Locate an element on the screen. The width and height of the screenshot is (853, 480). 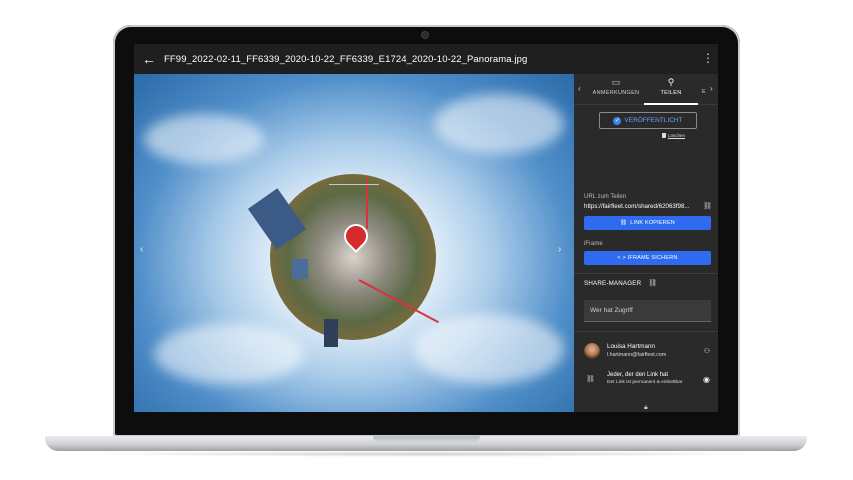
trash-icon is located at coordinates (664, 135).